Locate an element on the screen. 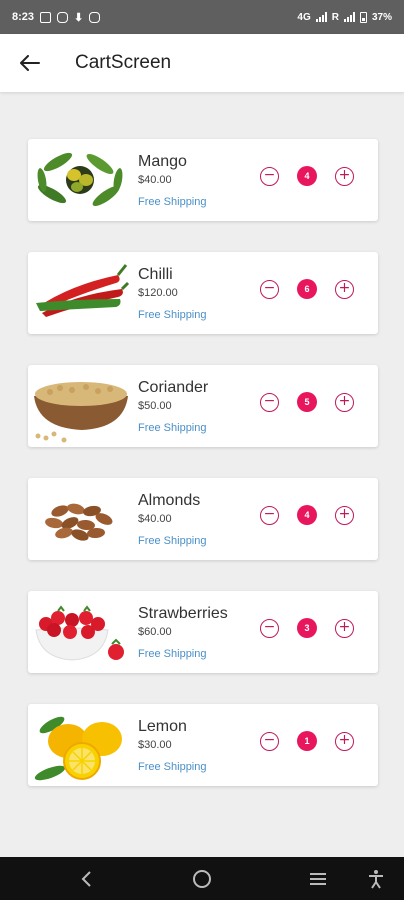 The width and height of the screenshot is (404, 900). quantity-stepper: − 5 + is located at coordinates (307, 402).